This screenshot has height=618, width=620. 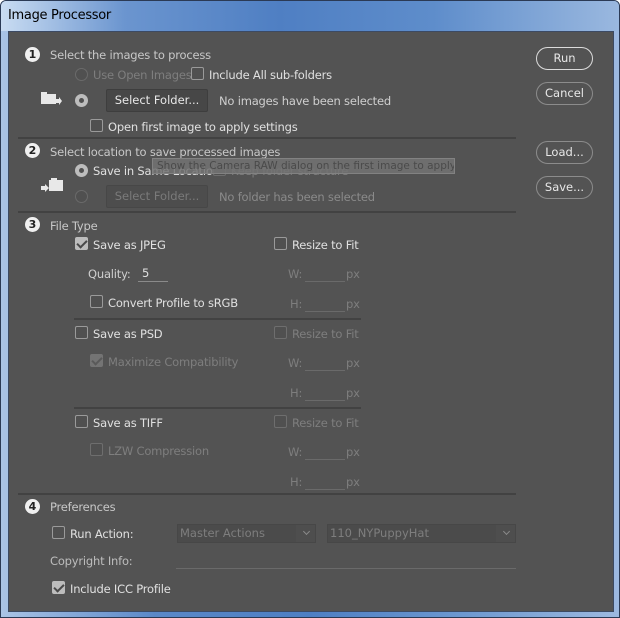 What do you see at coordinates (81, 421) in the screenshot?
I see `save-as-tiff-checkbox` at bounding box center [81, 421].